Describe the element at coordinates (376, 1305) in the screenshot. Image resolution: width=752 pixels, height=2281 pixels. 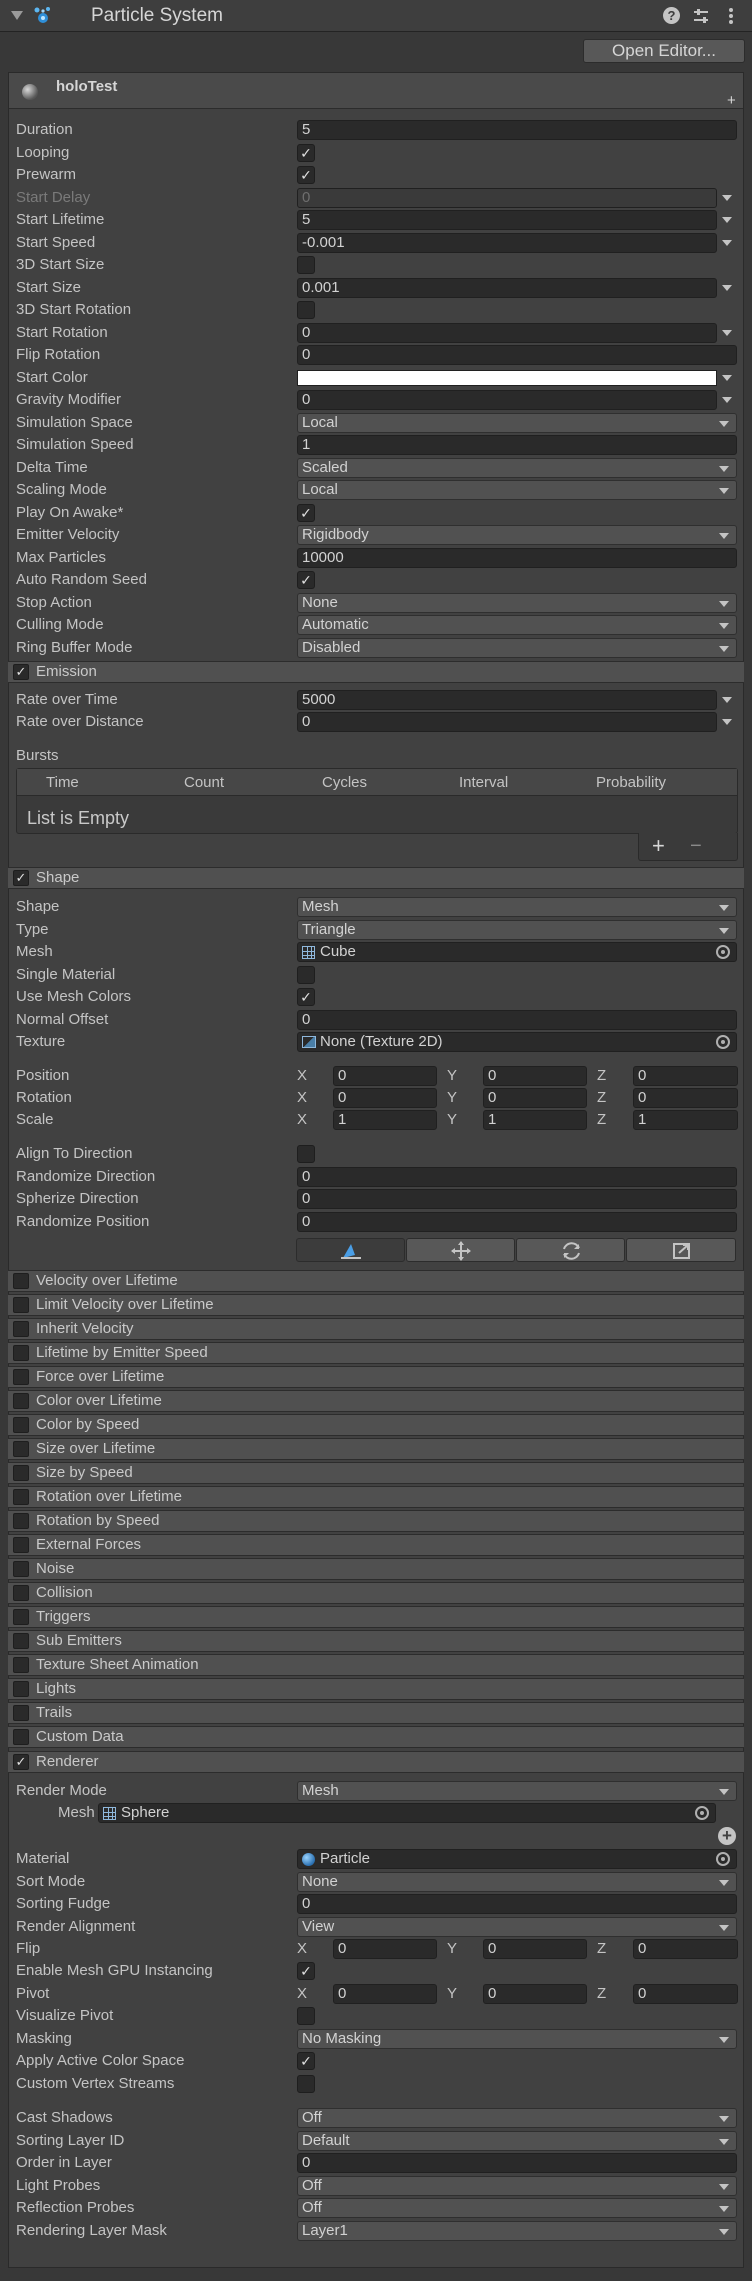
I see `module-limit-velocity-over-lifetime: Limit Velocity over Lifetime` at that location.